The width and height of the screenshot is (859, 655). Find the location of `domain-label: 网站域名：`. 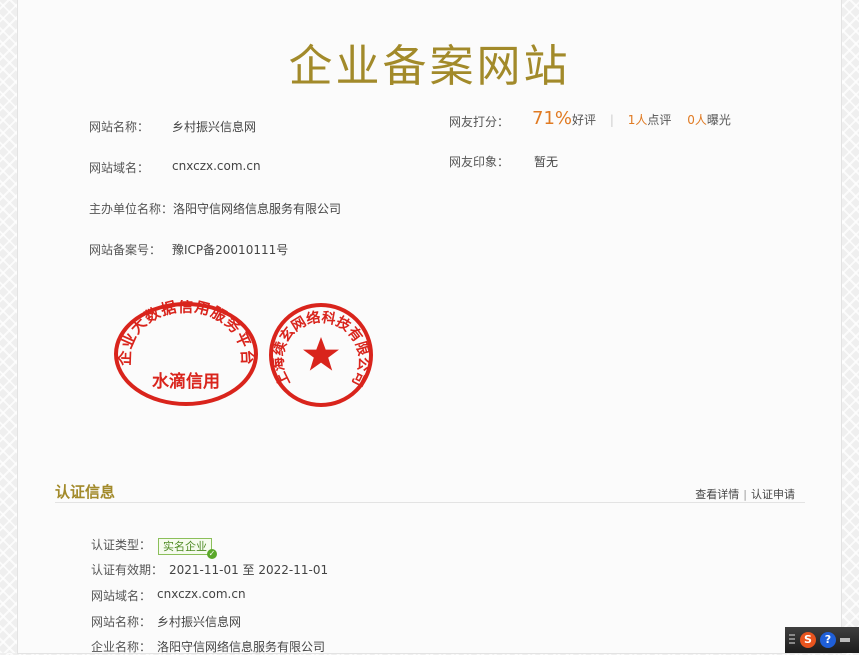

domain-label: 网站域名： is located at coordinates (119, 168).